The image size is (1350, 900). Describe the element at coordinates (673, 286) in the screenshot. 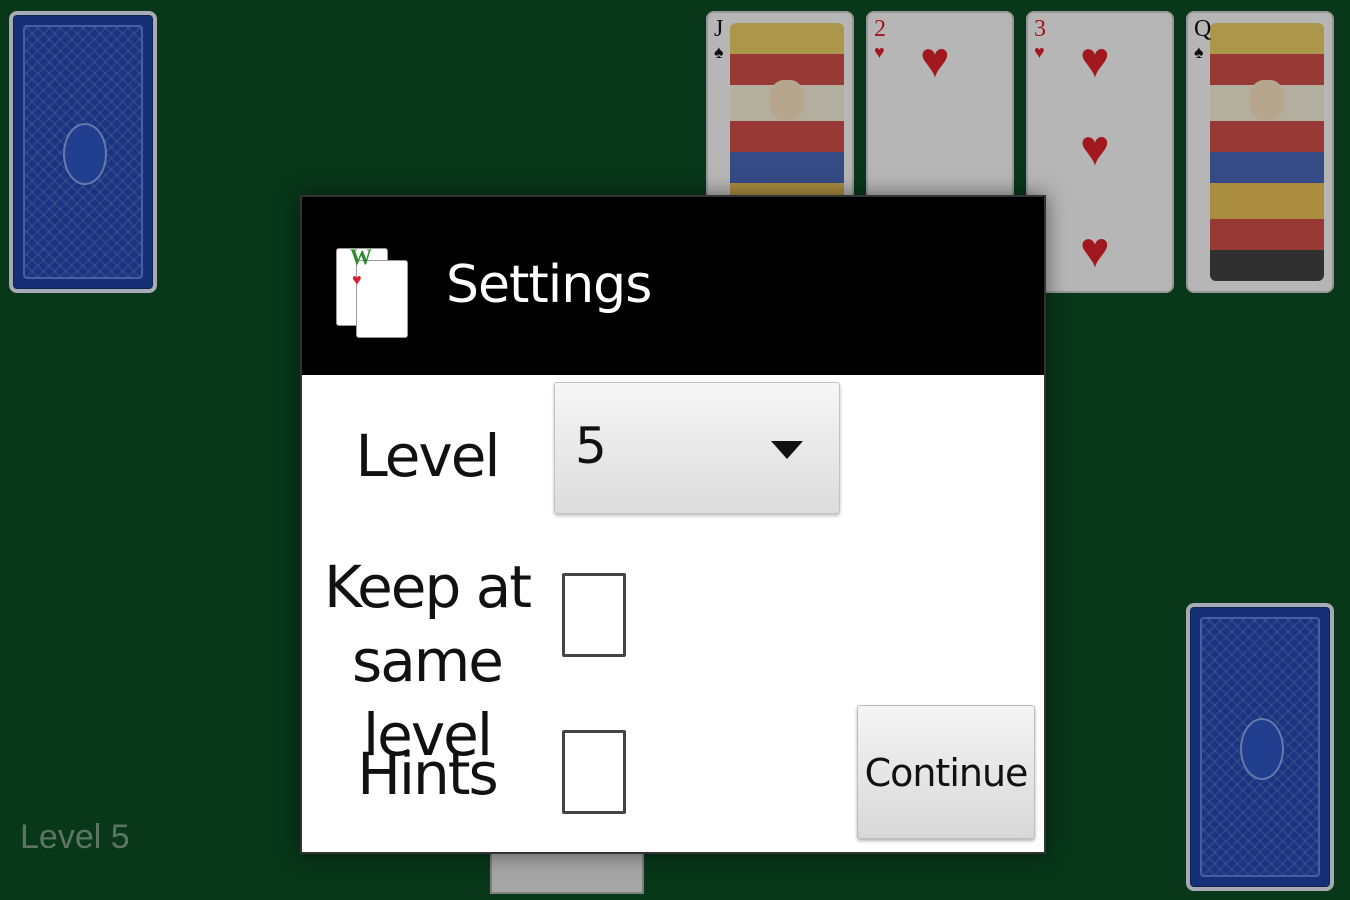

I see `dialog-header: W ♥ Settings` at that location.